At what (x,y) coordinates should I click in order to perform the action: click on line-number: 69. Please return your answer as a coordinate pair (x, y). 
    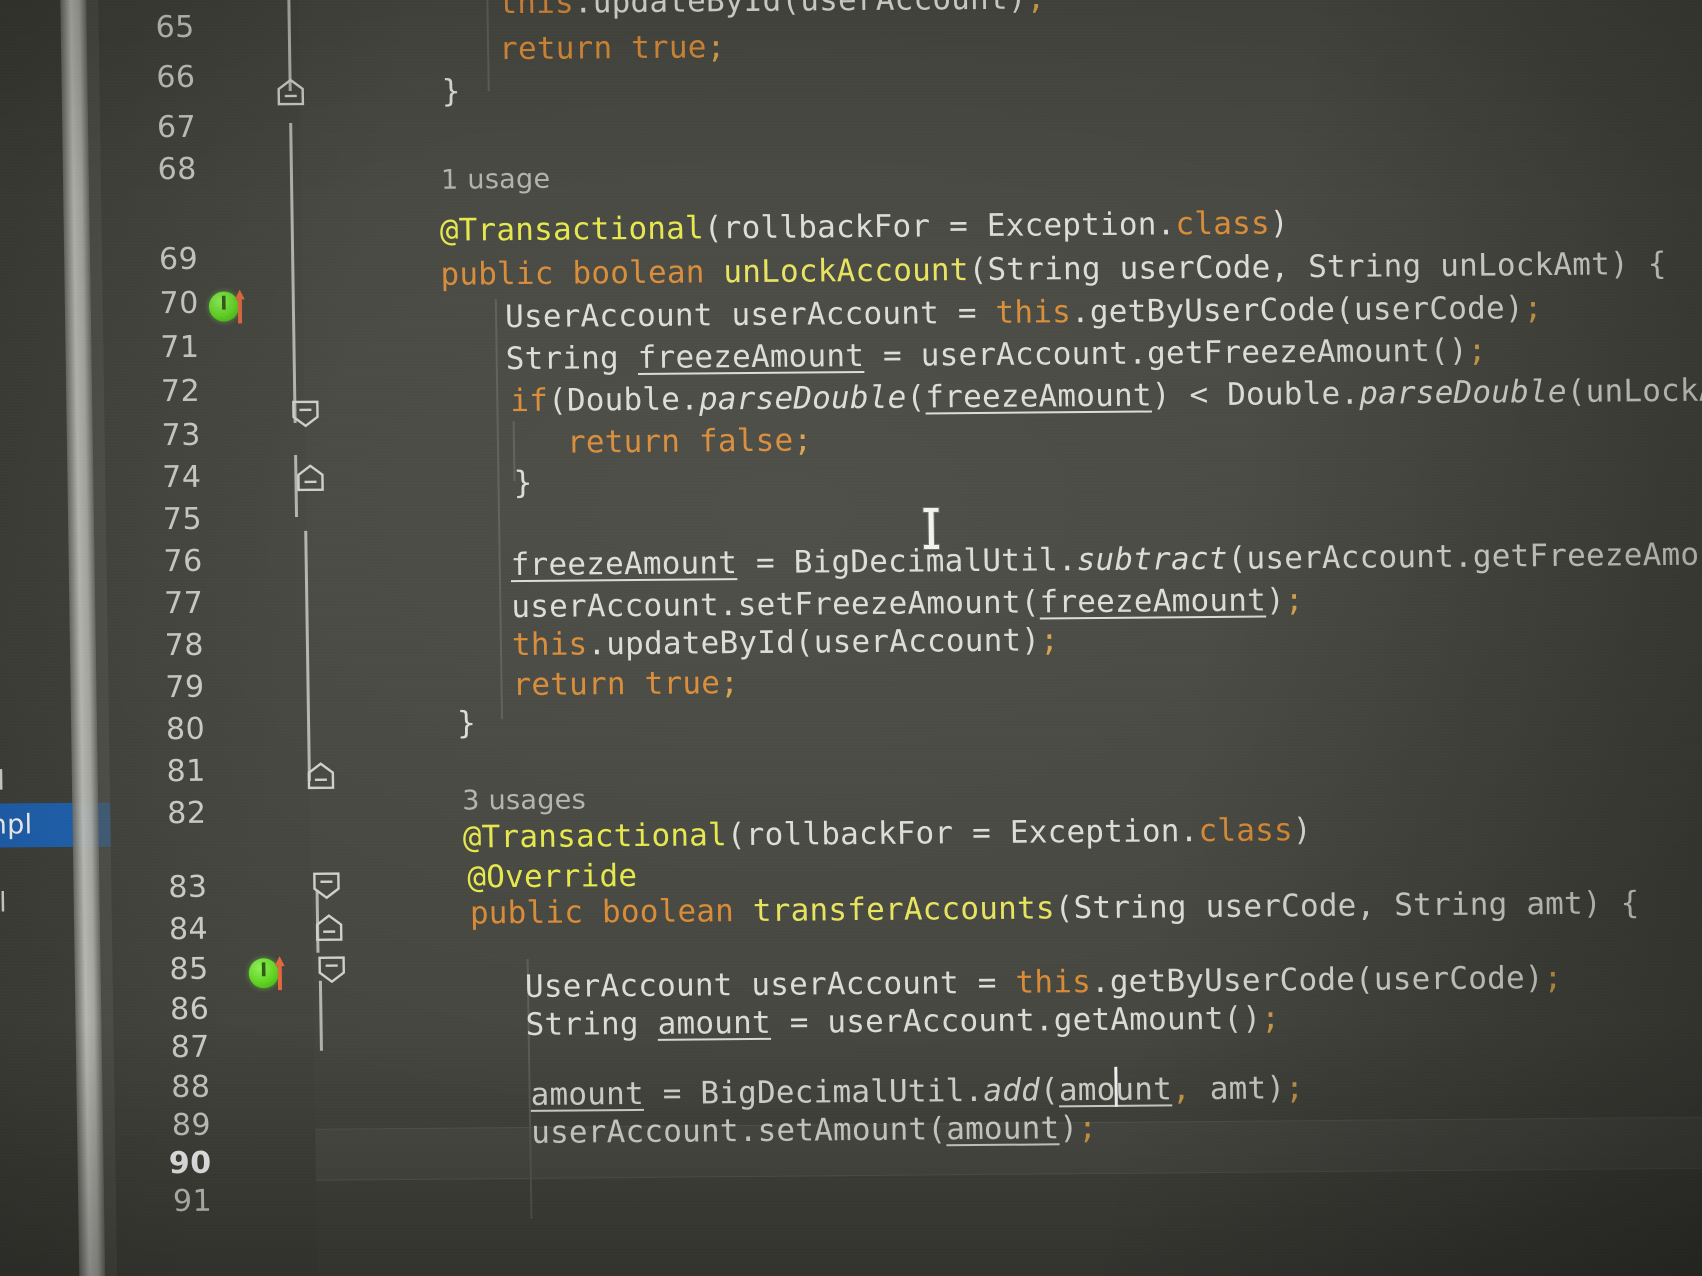
    Looking at the image, I should click on (178, 259).